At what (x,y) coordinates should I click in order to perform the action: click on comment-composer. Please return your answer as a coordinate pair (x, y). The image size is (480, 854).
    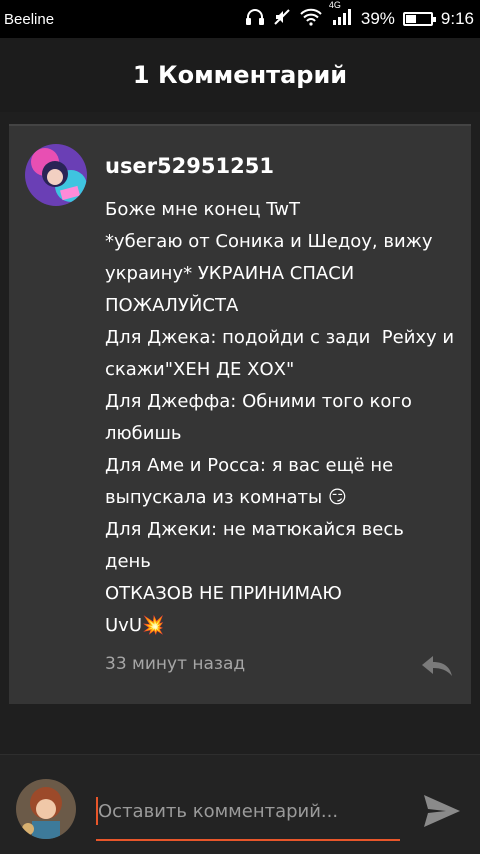
    Looking at the image, I should click on (240, 804).